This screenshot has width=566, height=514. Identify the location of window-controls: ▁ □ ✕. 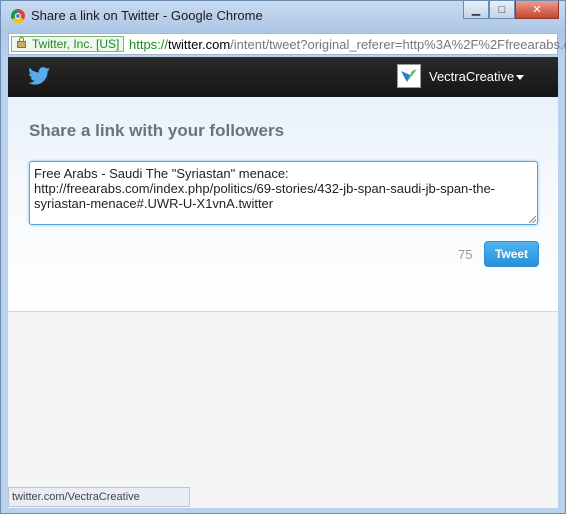
(511, 10).